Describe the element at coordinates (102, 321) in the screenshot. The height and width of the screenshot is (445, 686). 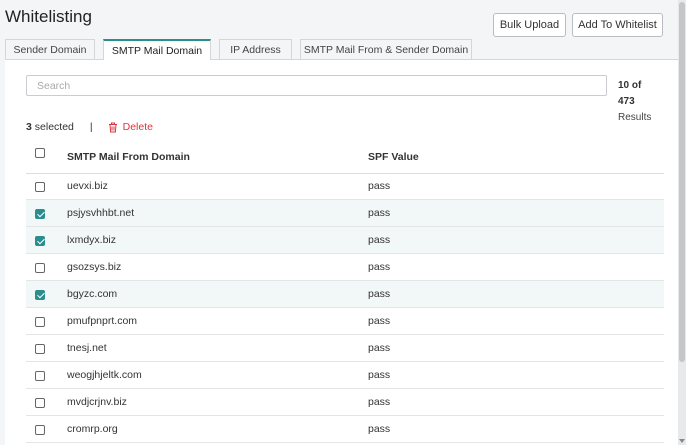
I see `domain-cell: pmufpnprt.com` at that location.